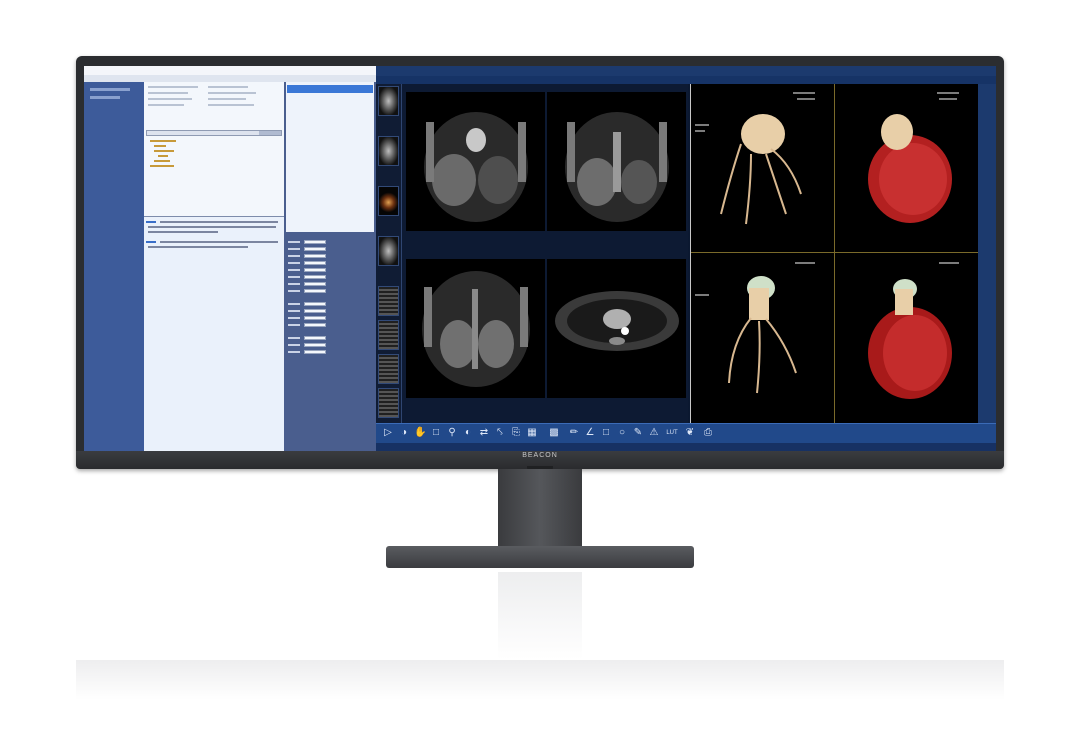  I want to click on search-button, so click(270, 133).